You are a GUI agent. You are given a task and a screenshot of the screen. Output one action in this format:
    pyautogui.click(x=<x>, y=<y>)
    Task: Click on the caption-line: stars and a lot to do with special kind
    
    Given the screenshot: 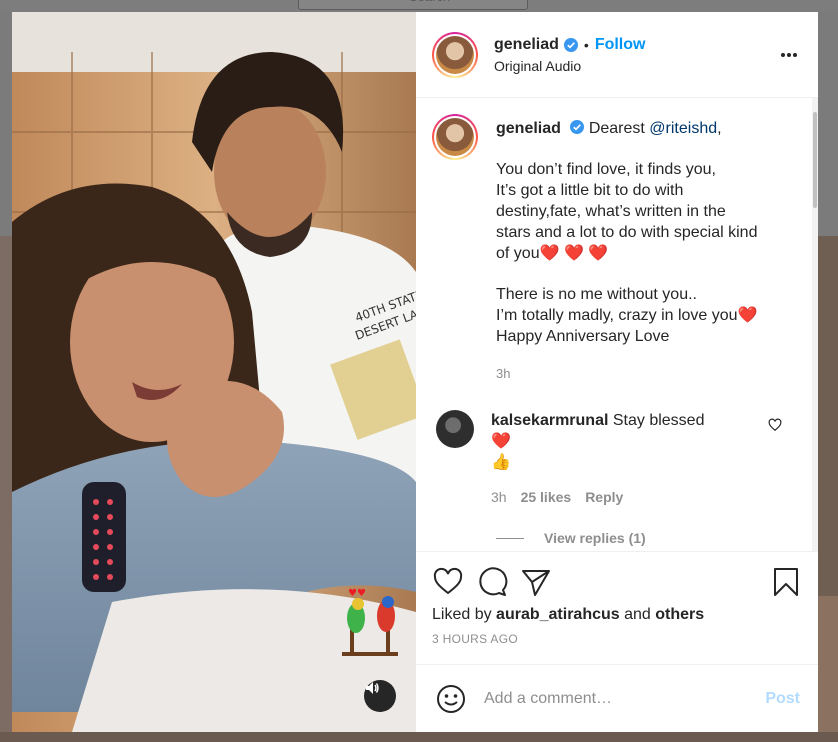 What is the action you would take?
    pyautogui.click(x=627, y=232)
    